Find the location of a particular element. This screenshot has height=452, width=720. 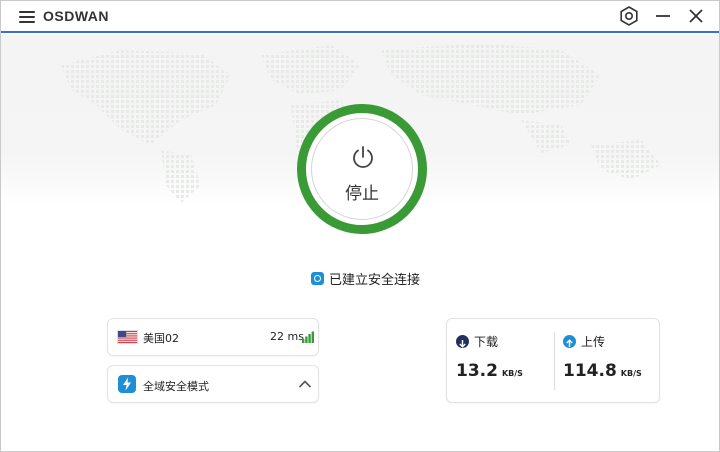

us-flag-icon is located at coordinates (127, 337).